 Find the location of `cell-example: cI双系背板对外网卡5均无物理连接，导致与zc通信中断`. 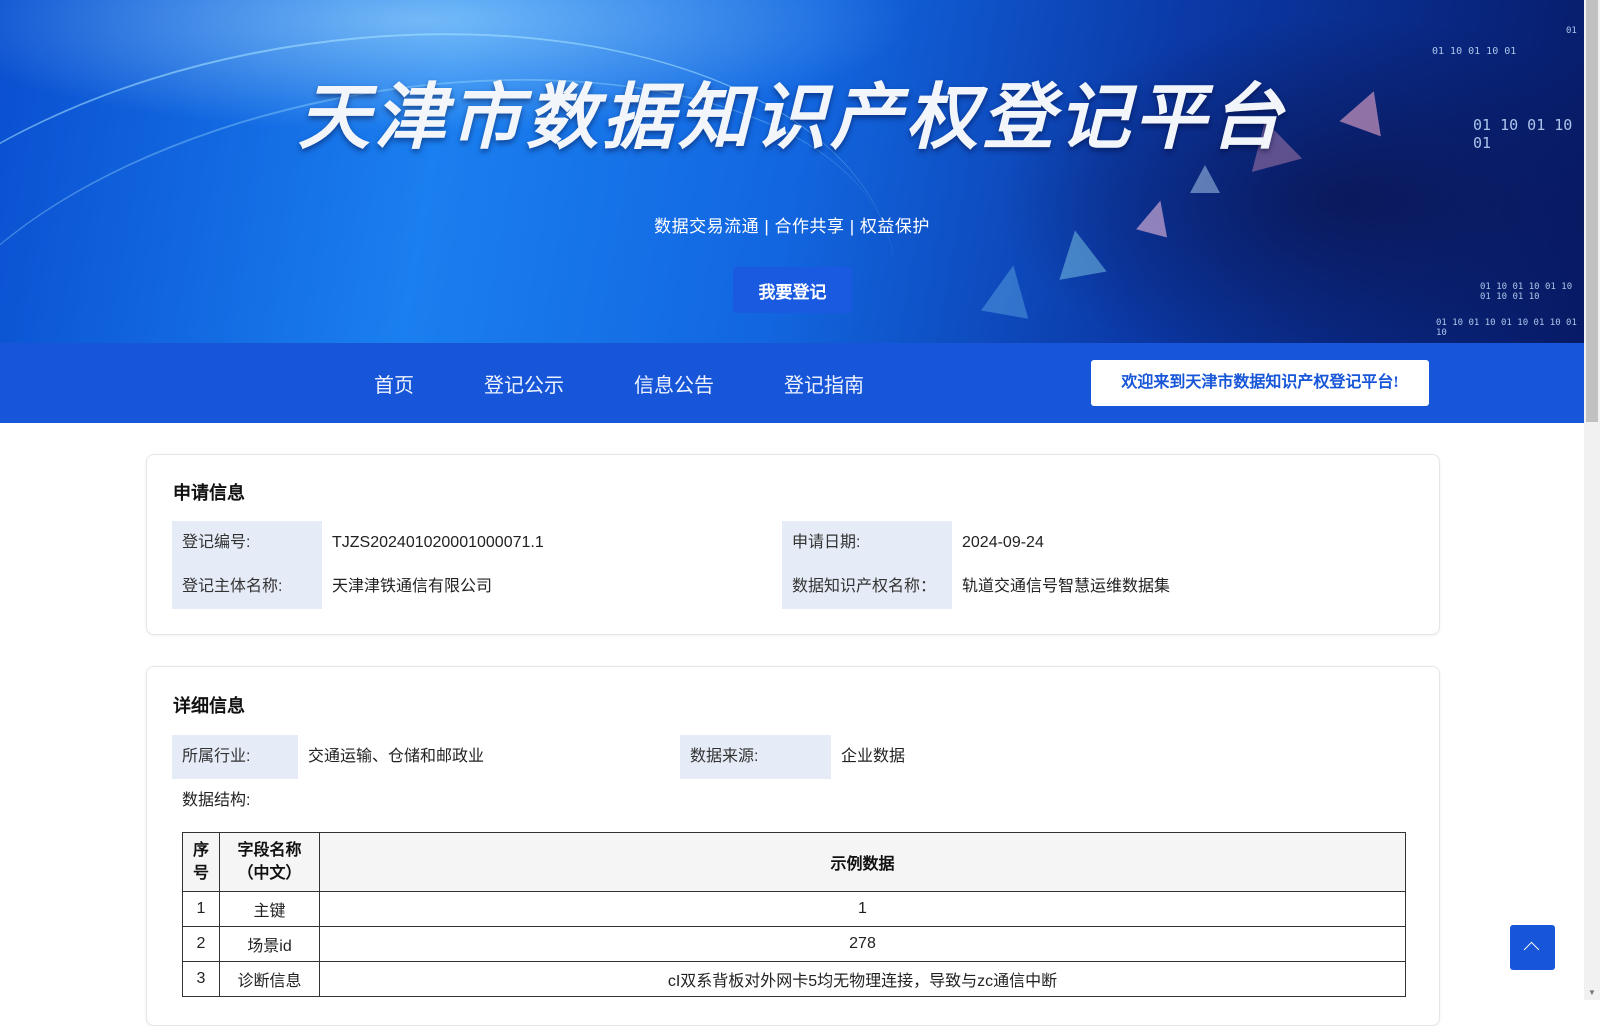

cell-example: cI双系背板对外网卡5均无物理连接，导致与zc通信中断 is located at coordinates (862, 979).